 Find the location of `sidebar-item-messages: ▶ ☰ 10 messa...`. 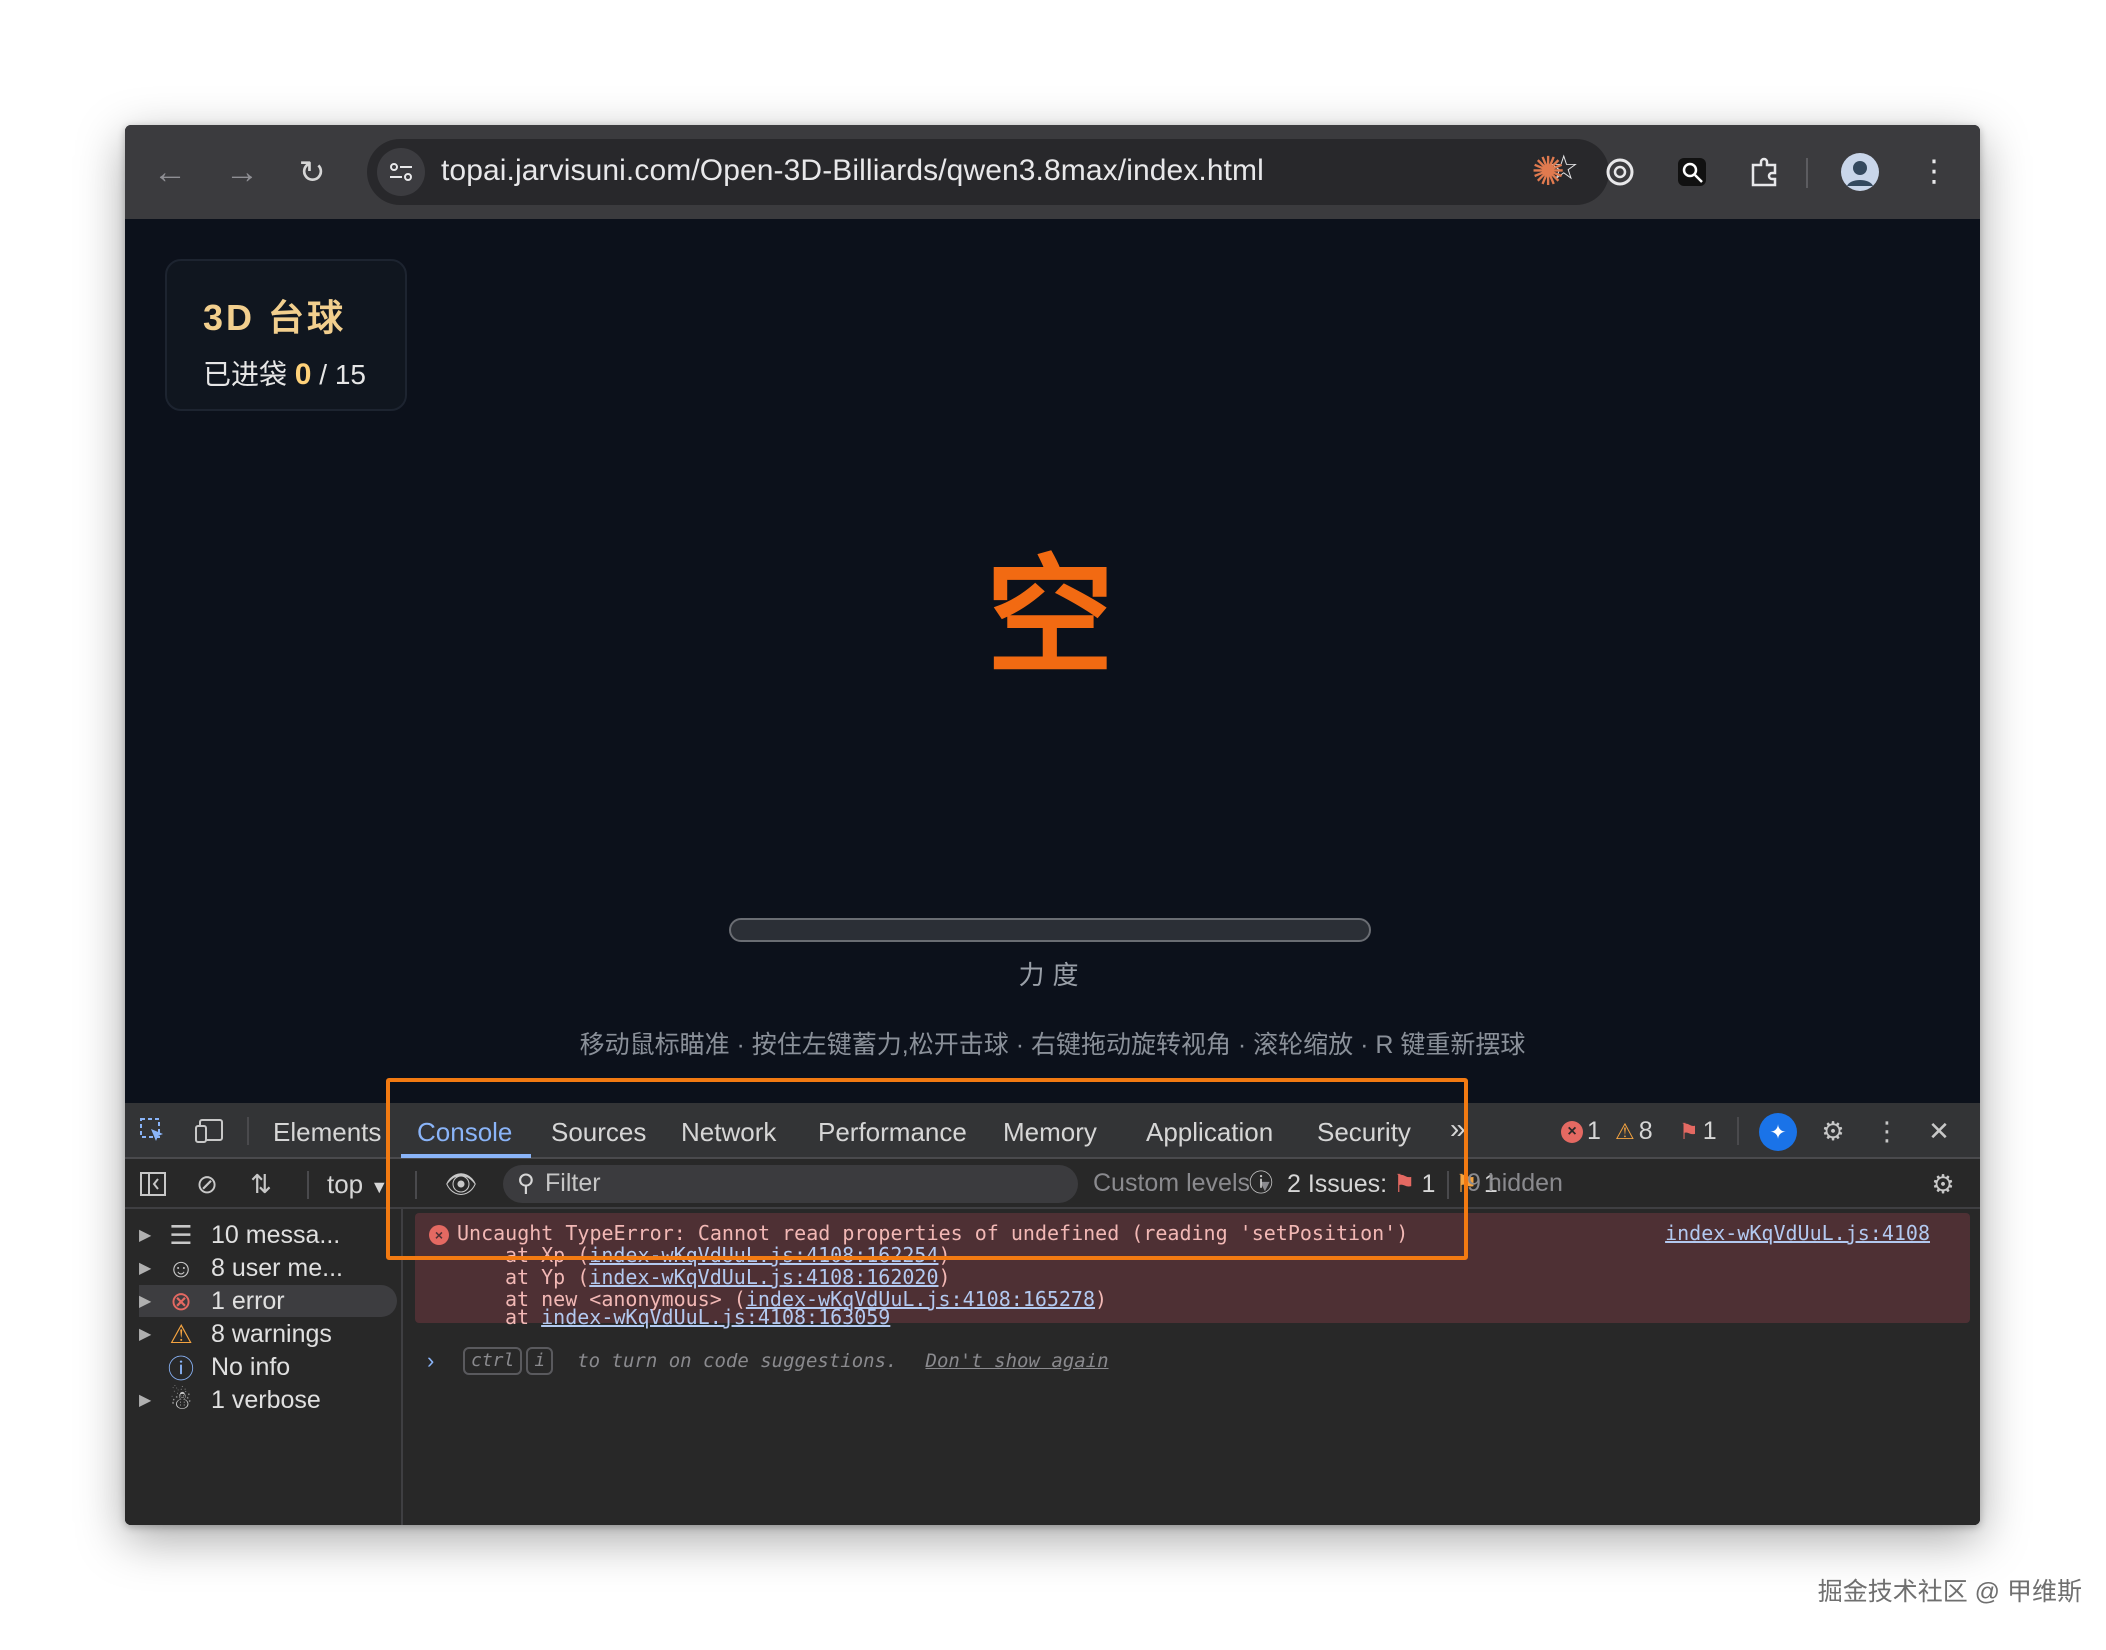

sidebar-item-messages: ▶ ☰ 10 messa... is located at coordinates (268, 1235).